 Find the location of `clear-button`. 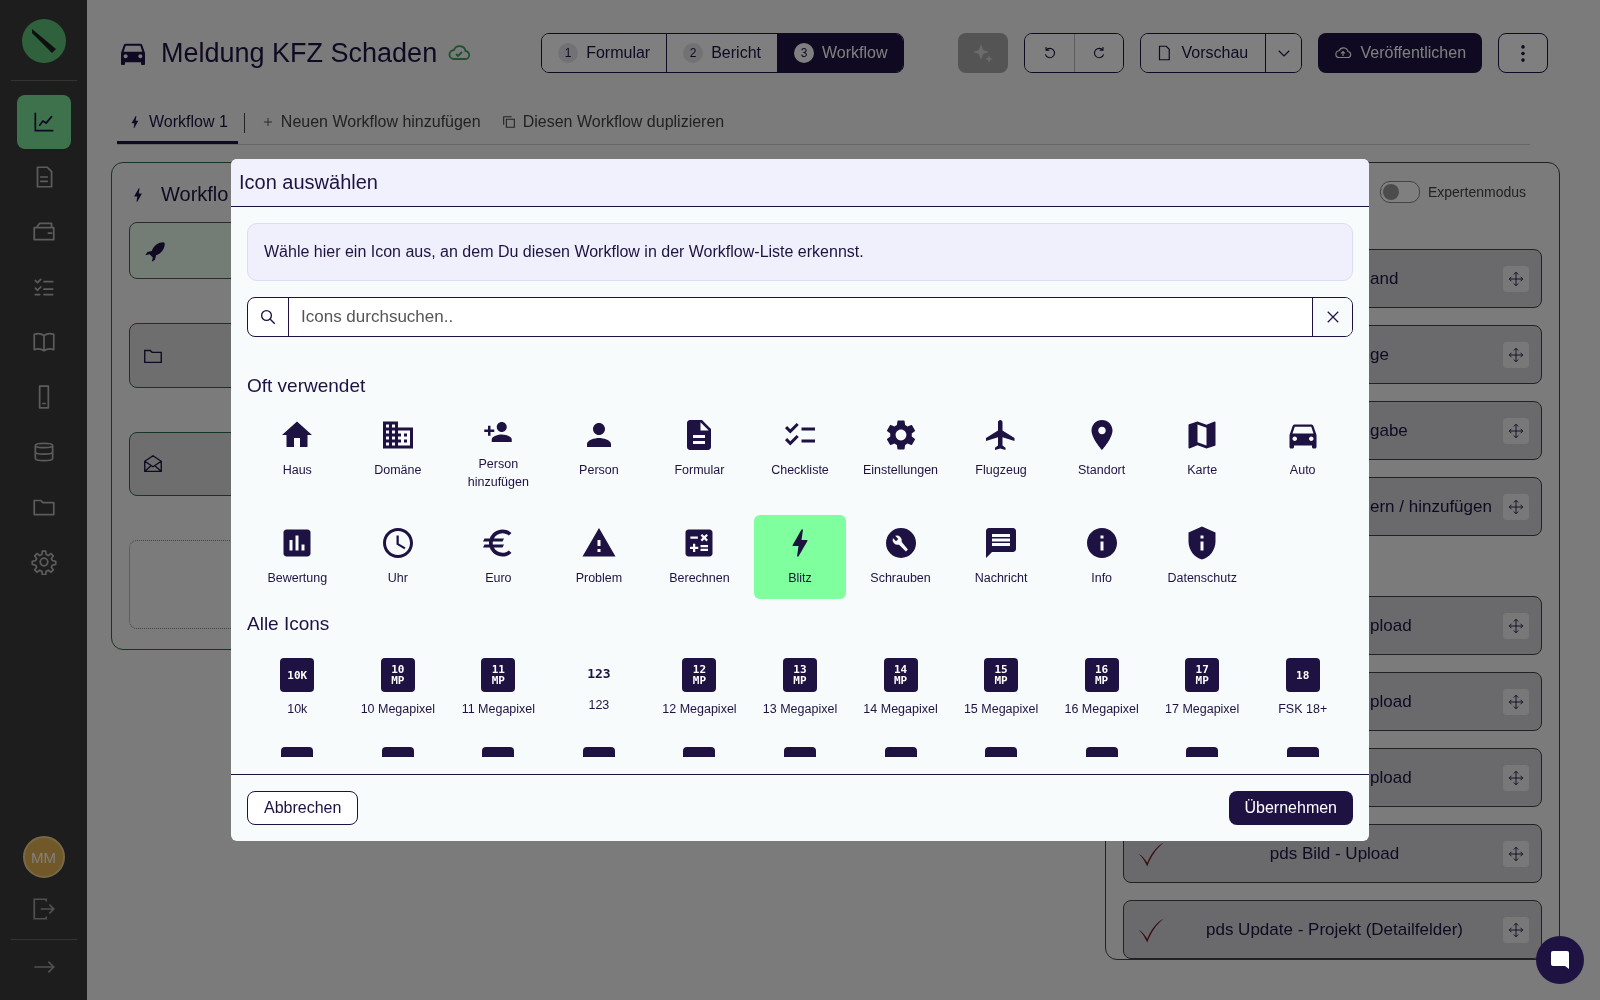

clear-button is located at coordinates (1332, 317).